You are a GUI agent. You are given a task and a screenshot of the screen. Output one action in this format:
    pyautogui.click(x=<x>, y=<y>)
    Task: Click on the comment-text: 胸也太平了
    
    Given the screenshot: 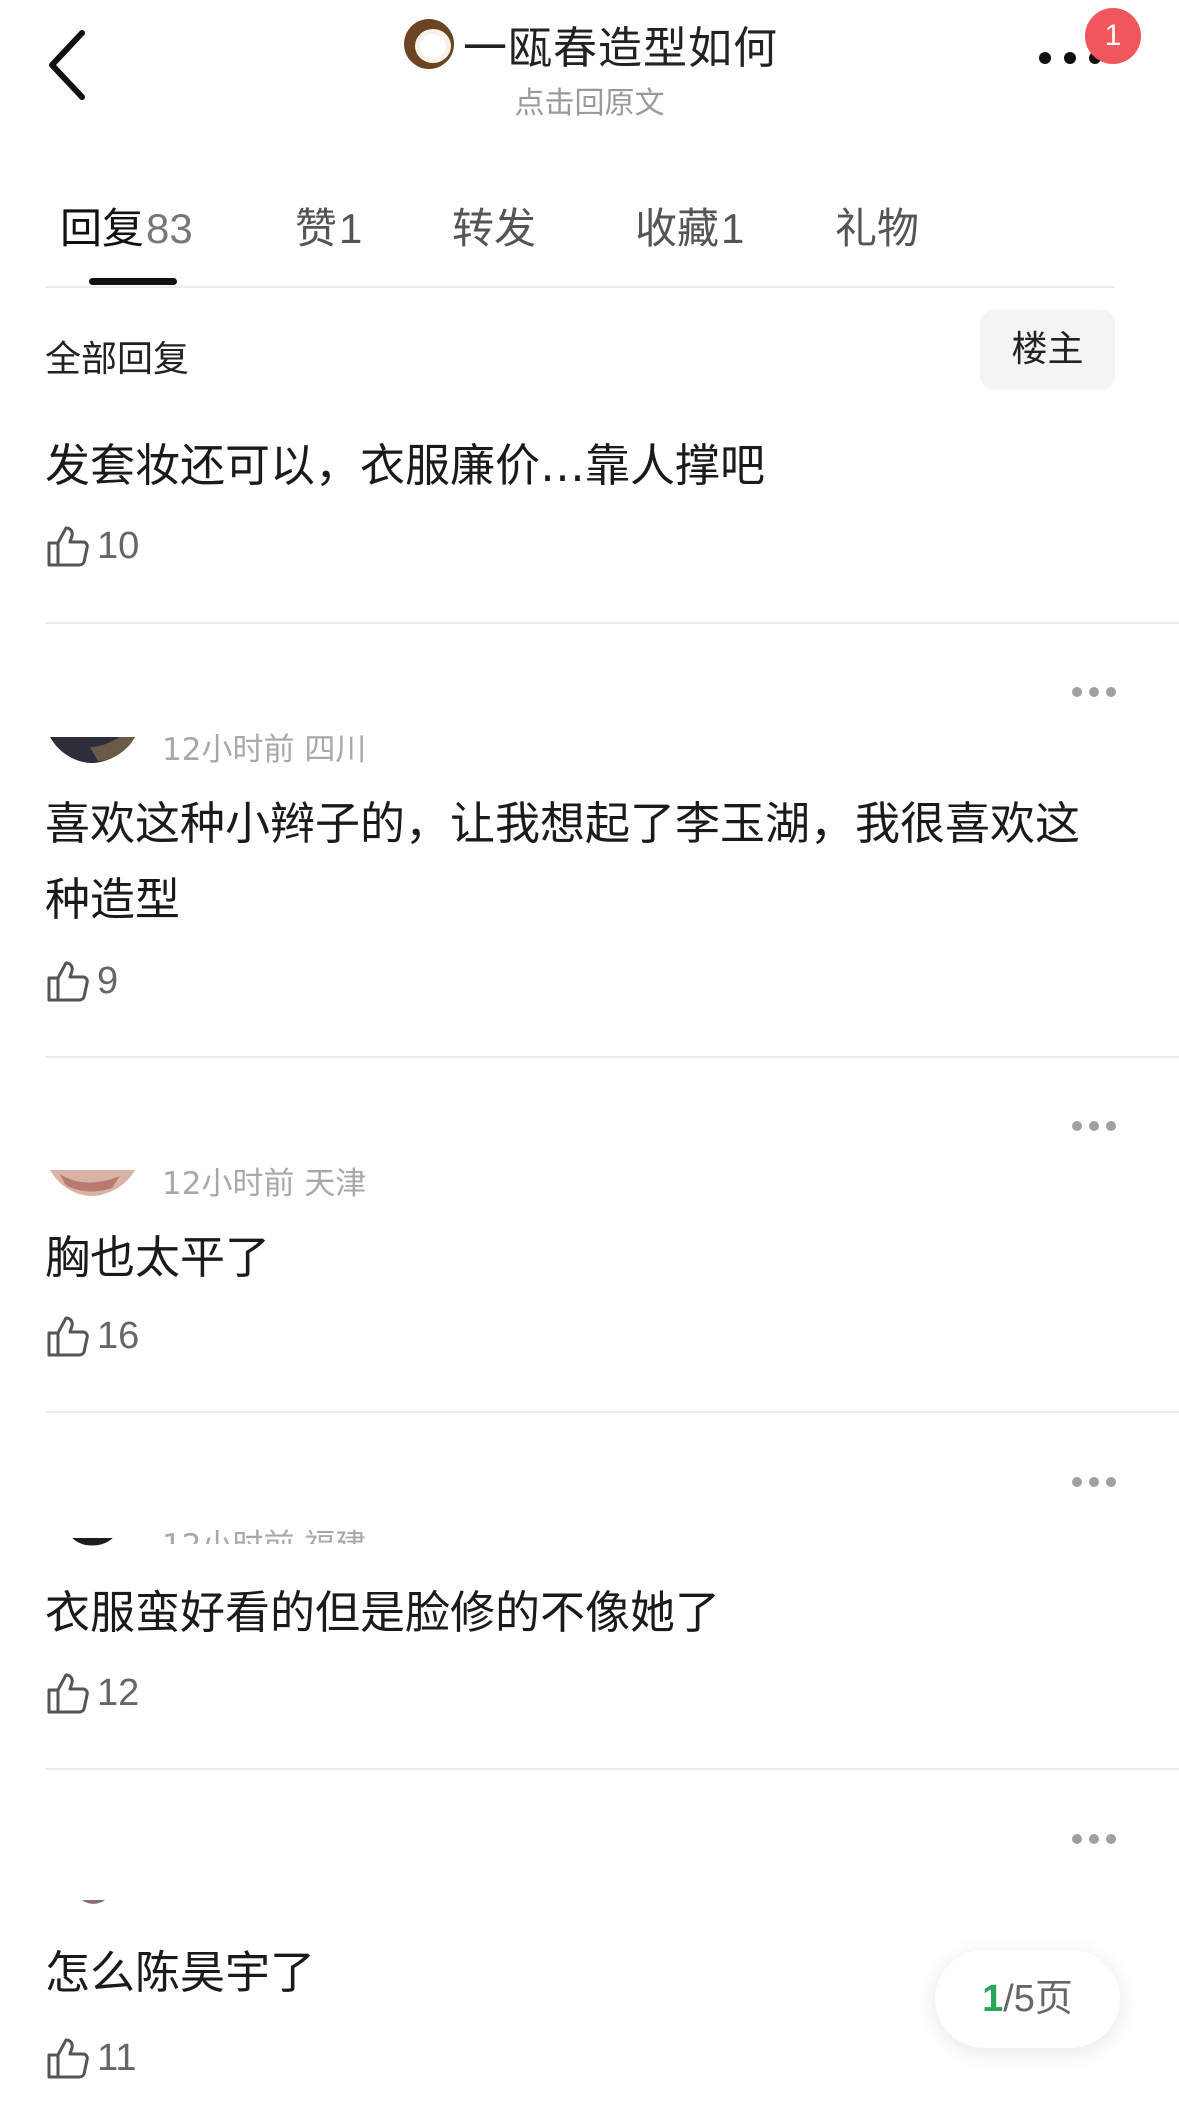 What is the action you would take?
    pyautogui.click(x=158, y=1257)
    